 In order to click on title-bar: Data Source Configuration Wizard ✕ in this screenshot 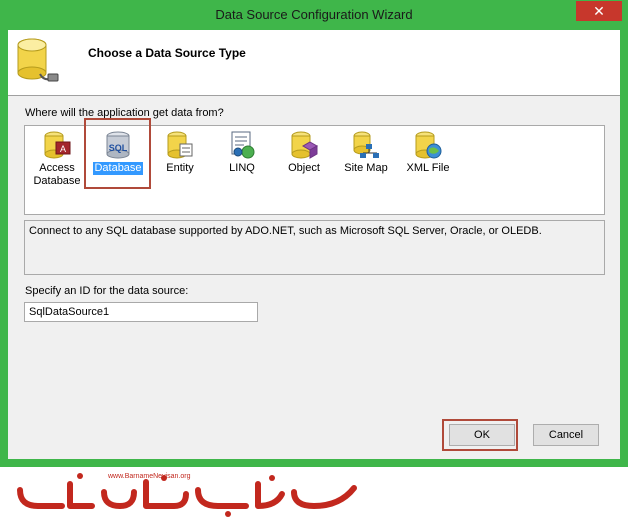, I will do `click(314, 15)`.